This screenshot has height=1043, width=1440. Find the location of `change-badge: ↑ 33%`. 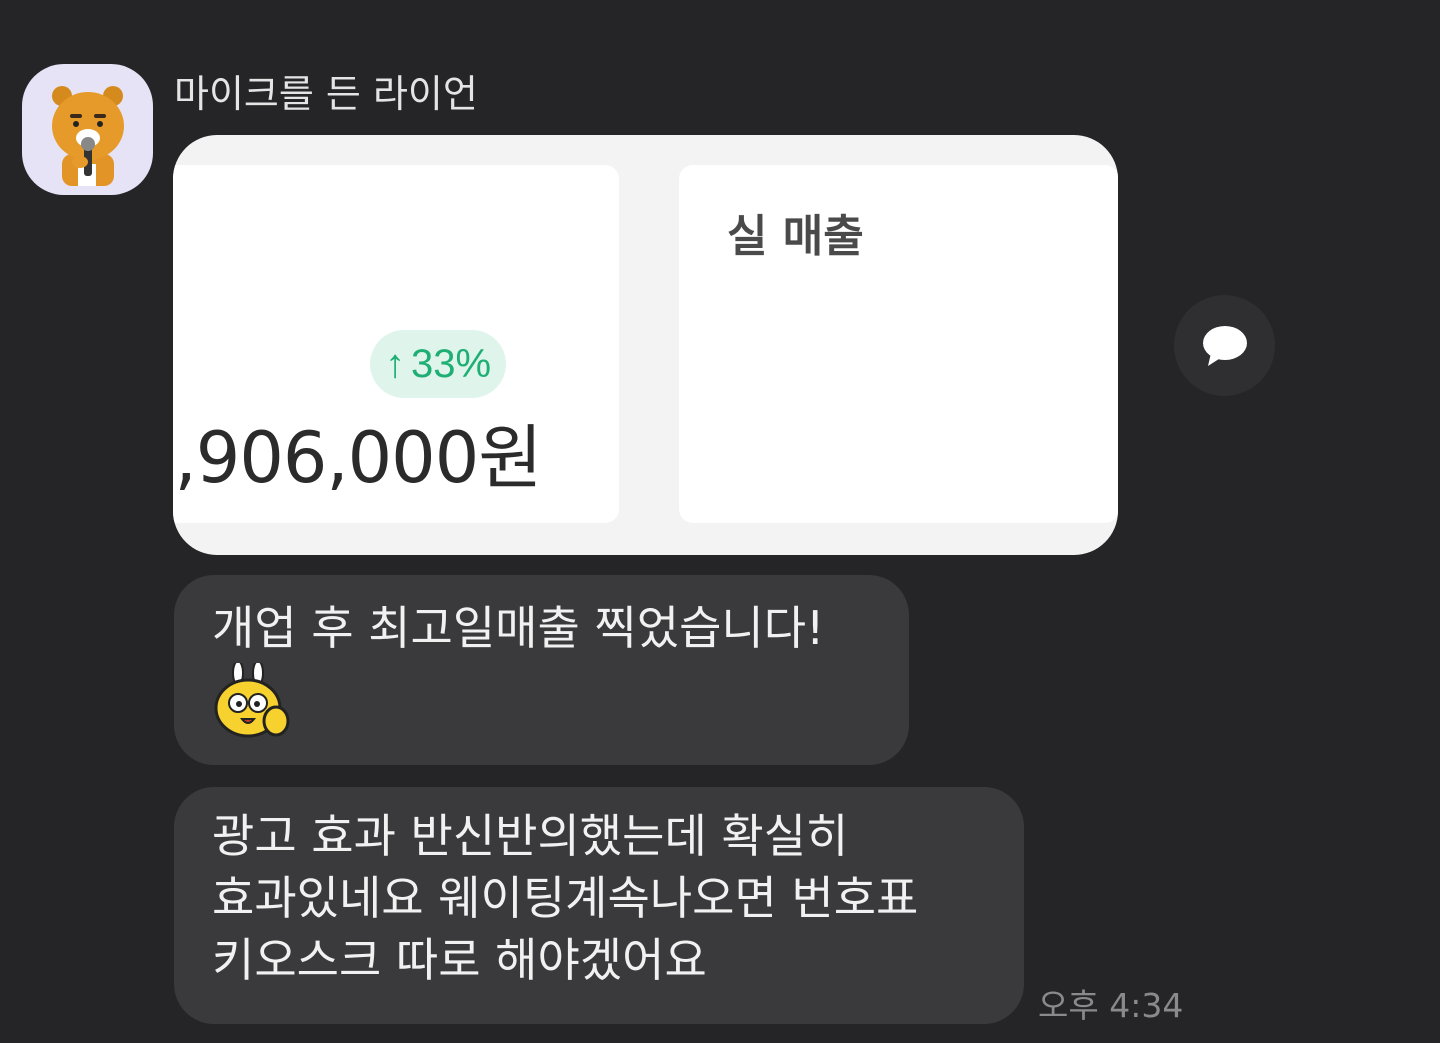

change-badge: ↑ 33% is located at coordinates (438, 364).